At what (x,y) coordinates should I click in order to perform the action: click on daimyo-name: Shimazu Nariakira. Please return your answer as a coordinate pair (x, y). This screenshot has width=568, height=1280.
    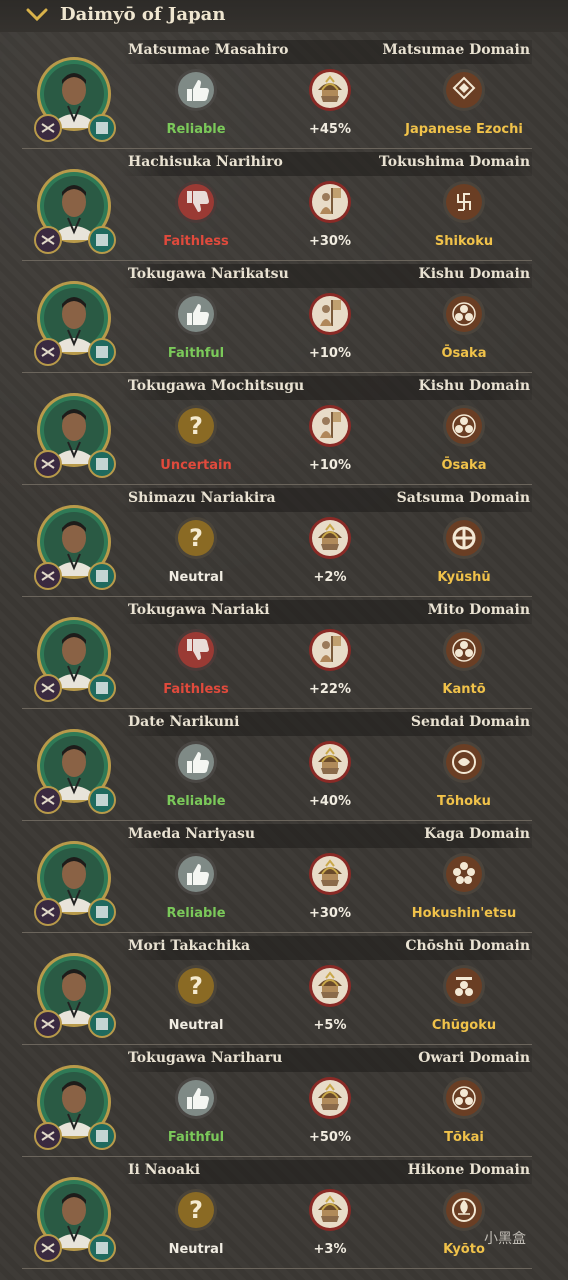
    Looking at the image, I should click on (202, 498).